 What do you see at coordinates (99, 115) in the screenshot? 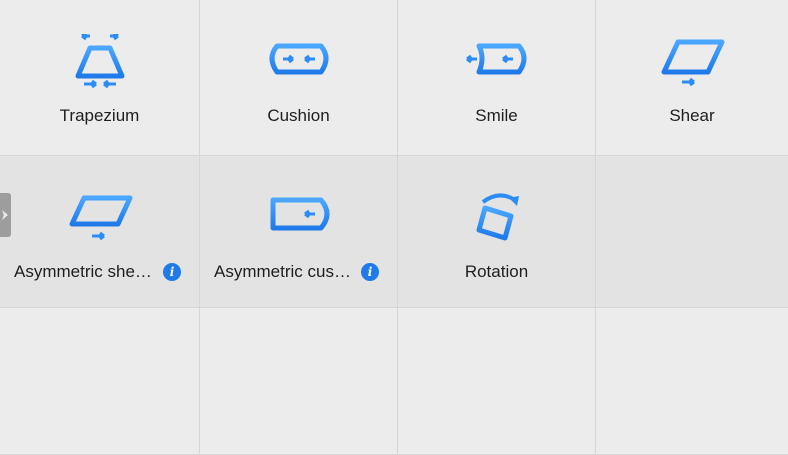
I see `tile-label: Trapezium` at bounding box center [99, 115].